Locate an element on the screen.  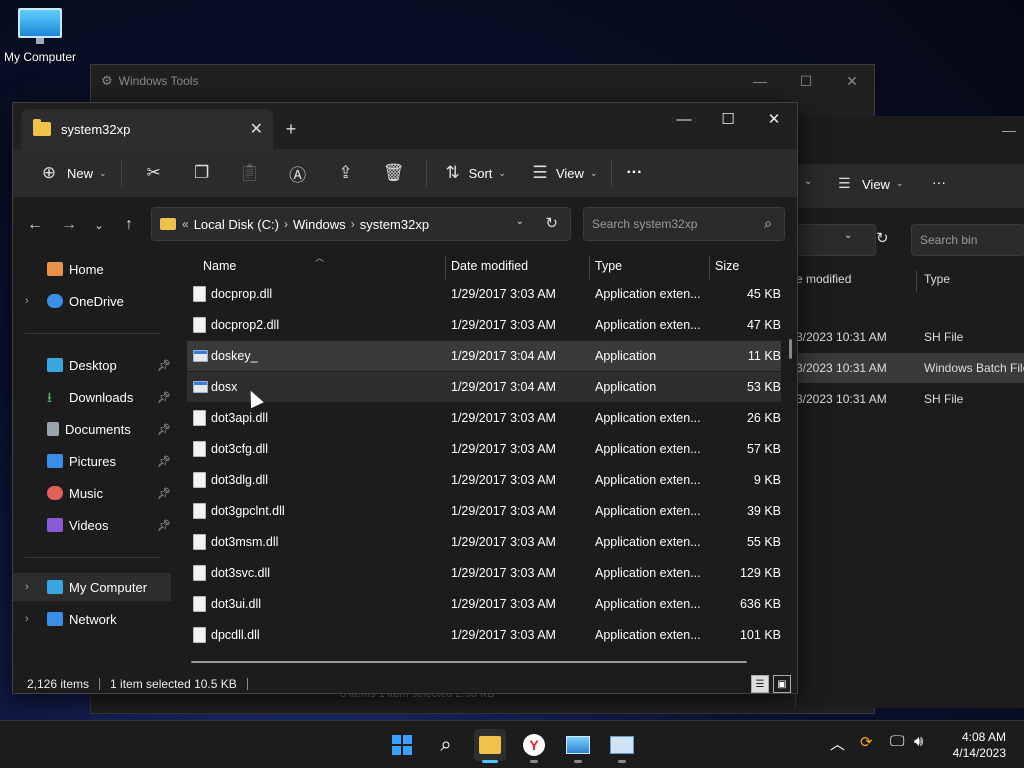
recent-locations-button: ⌄ is located at coordinates (99, 225).